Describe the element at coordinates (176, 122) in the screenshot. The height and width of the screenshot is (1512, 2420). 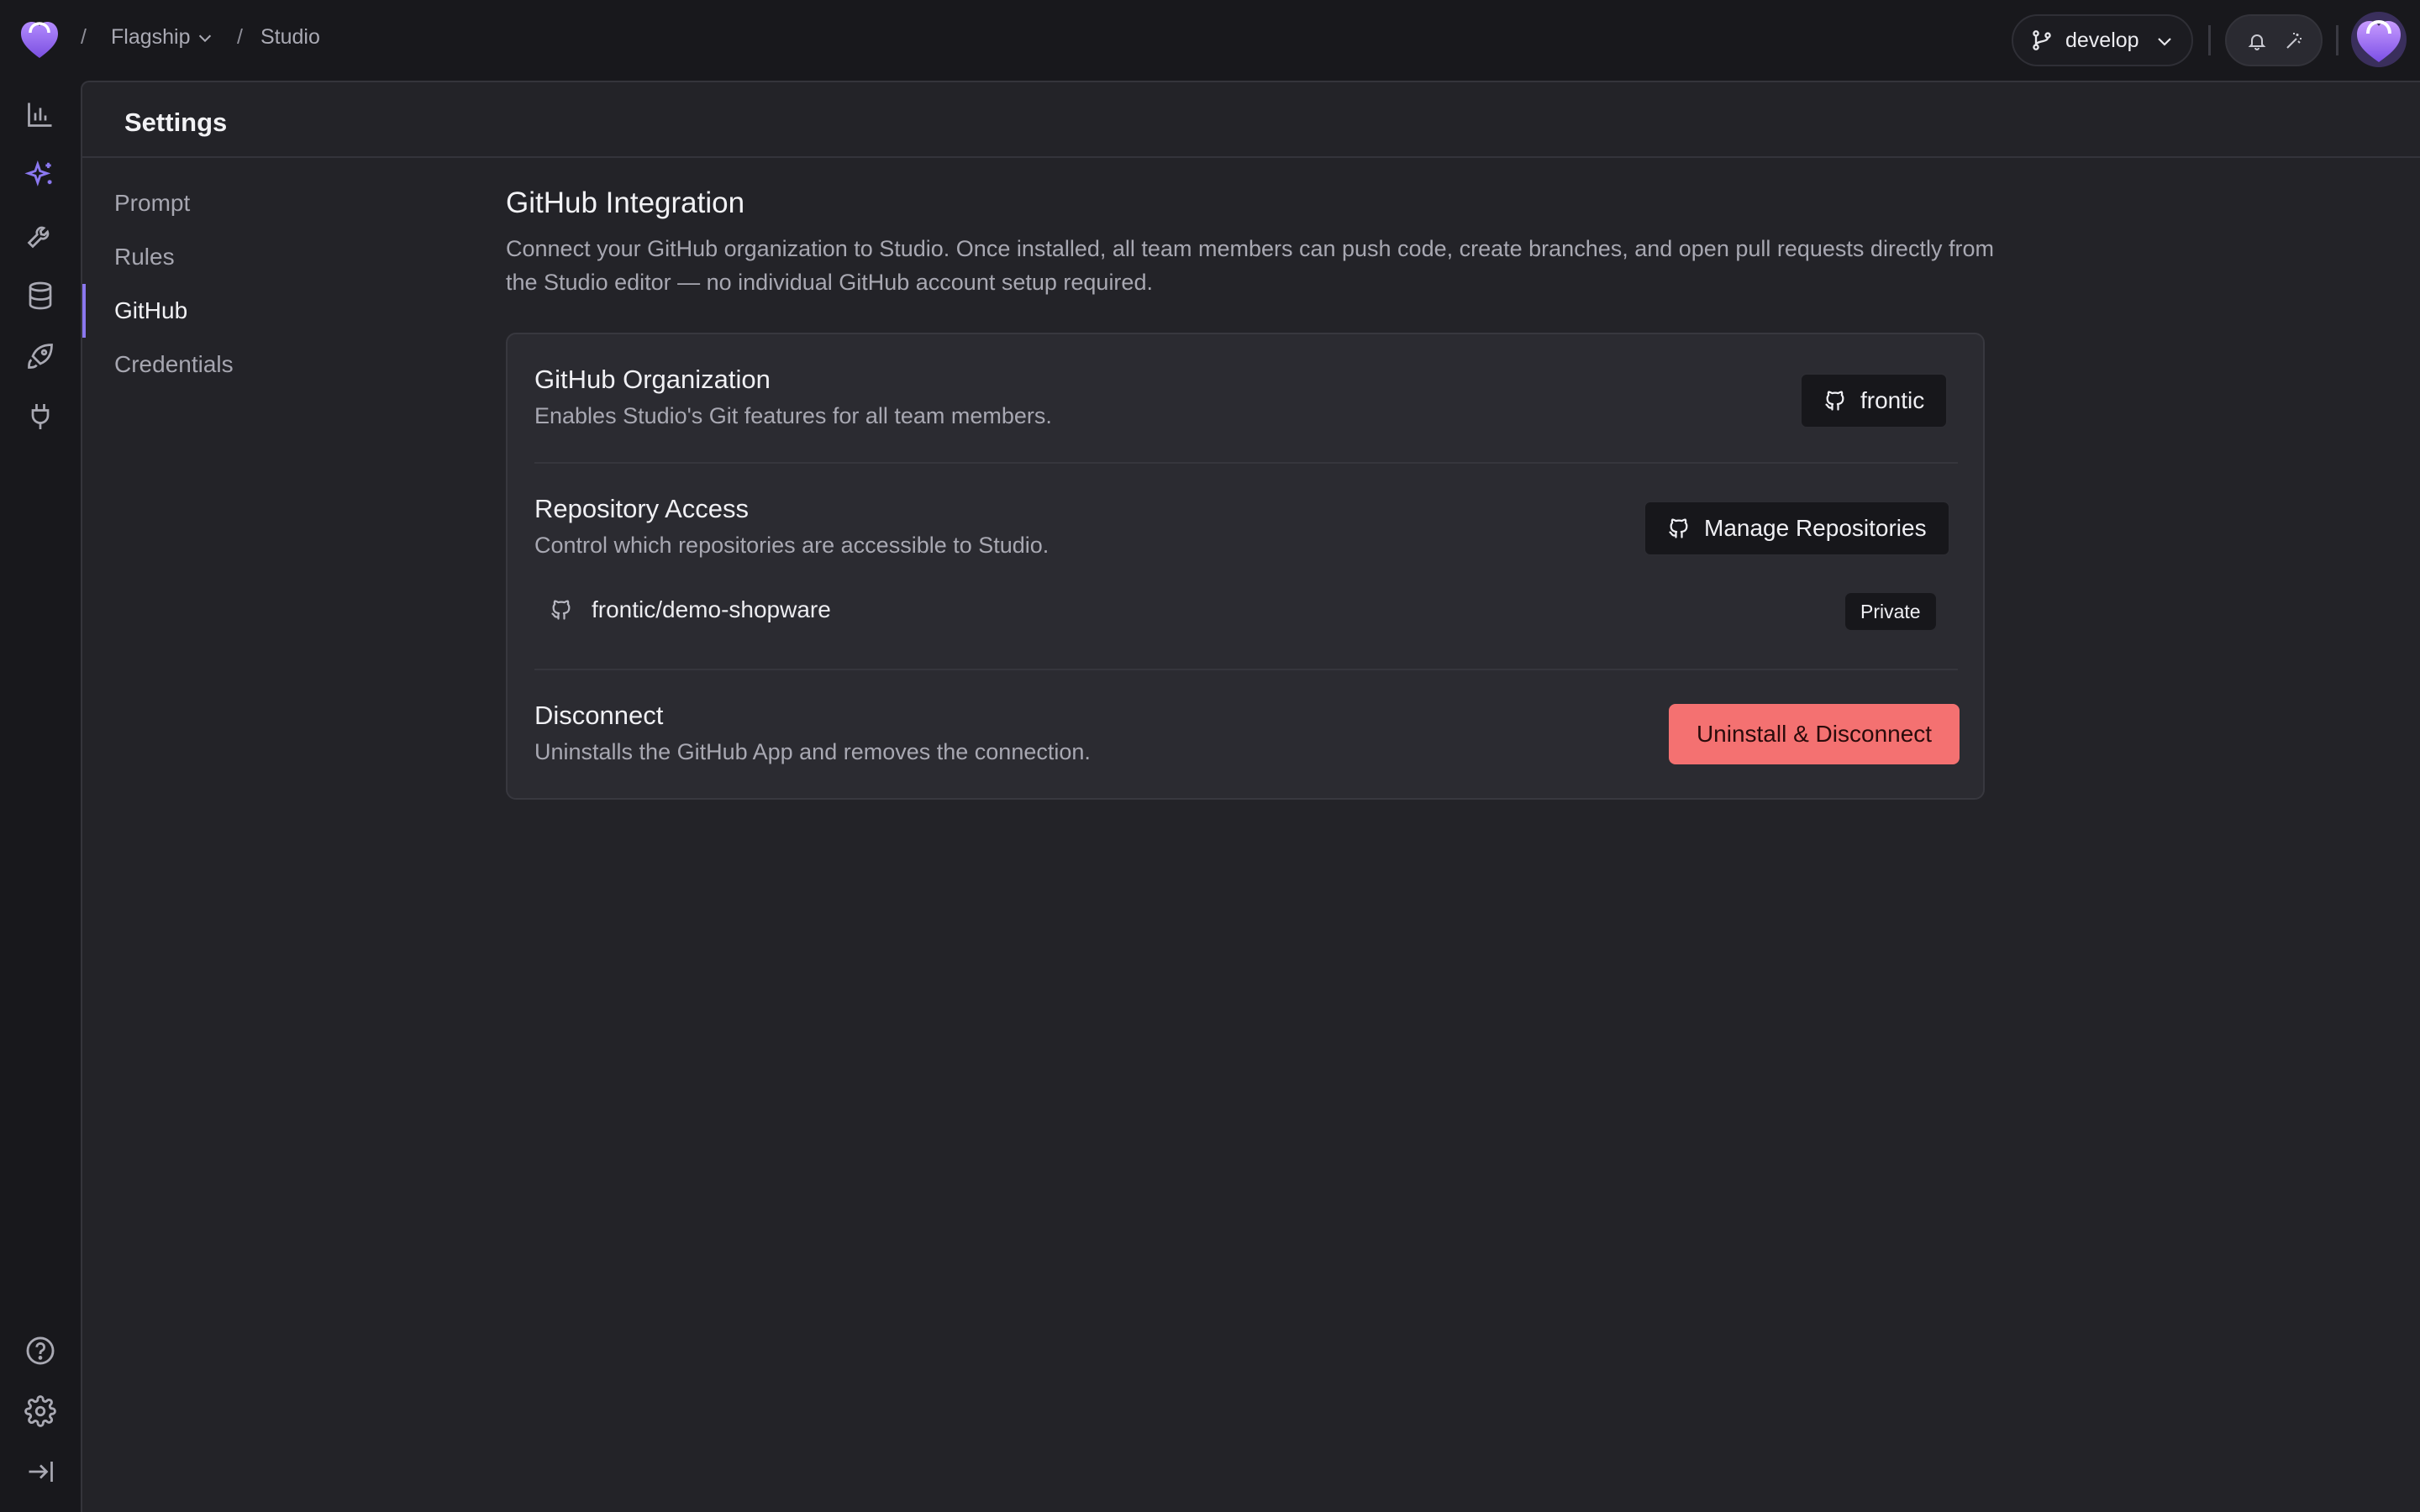
I see `page-title: Settings` at that location.